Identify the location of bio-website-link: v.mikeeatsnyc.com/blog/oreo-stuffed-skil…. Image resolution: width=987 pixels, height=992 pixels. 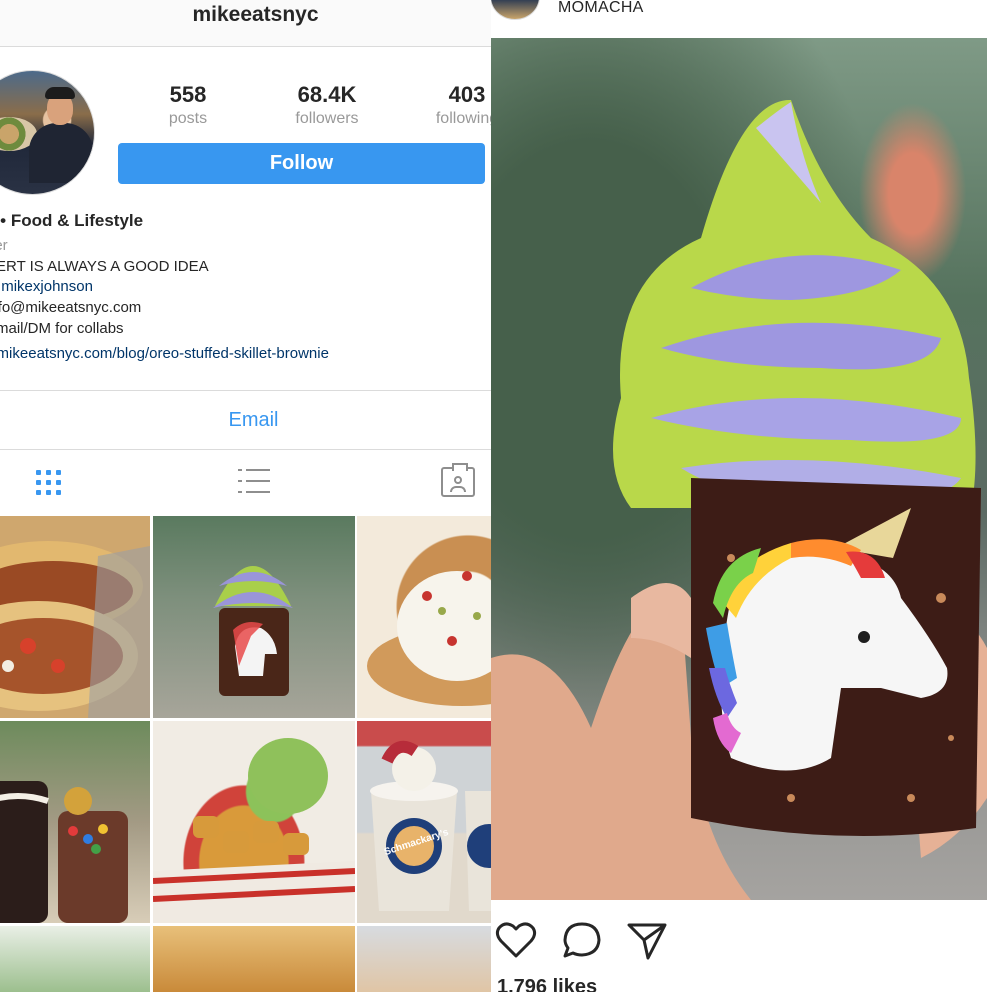
(245, 355).